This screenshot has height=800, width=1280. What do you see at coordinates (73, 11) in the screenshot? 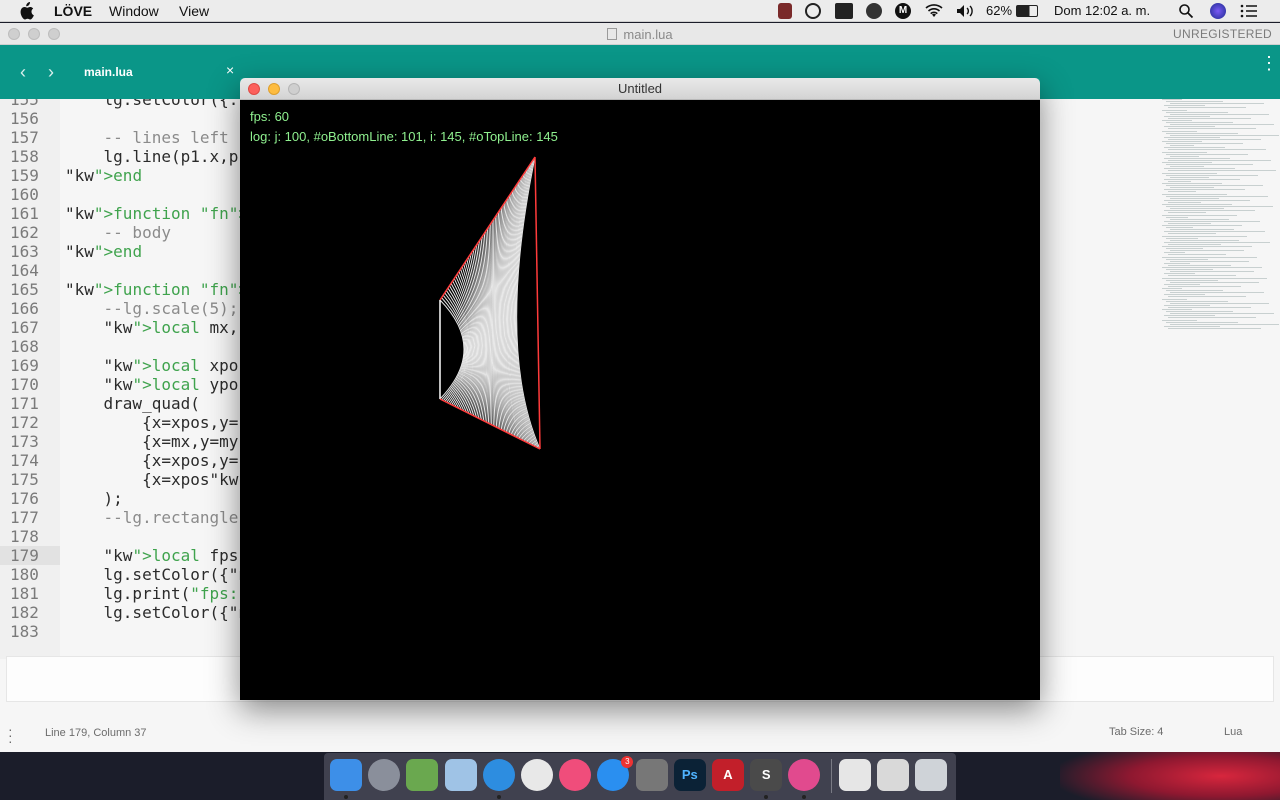
I see `app-name-menu: LÖVE` at bounding box center [73, 11].